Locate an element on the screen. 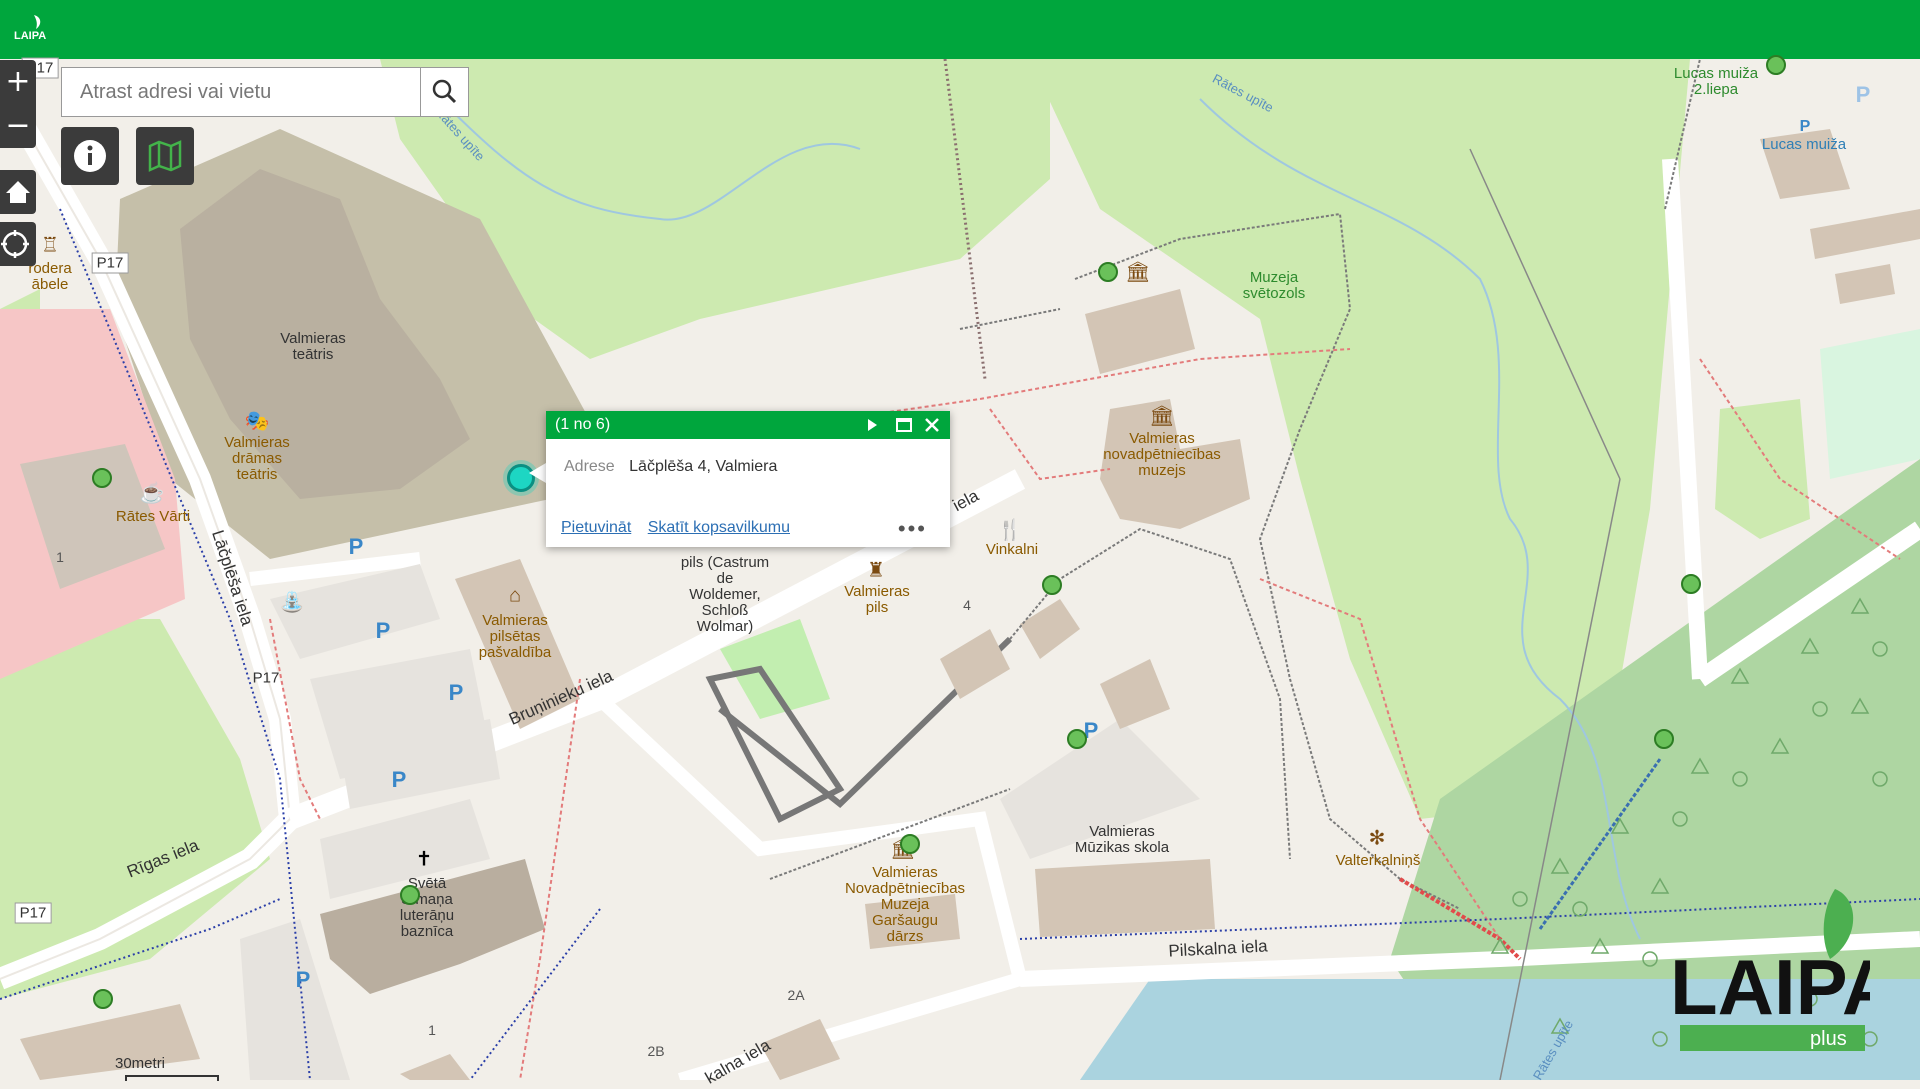 The image size is (1920, 1089). home-icon is located at coordinates (18, 192).